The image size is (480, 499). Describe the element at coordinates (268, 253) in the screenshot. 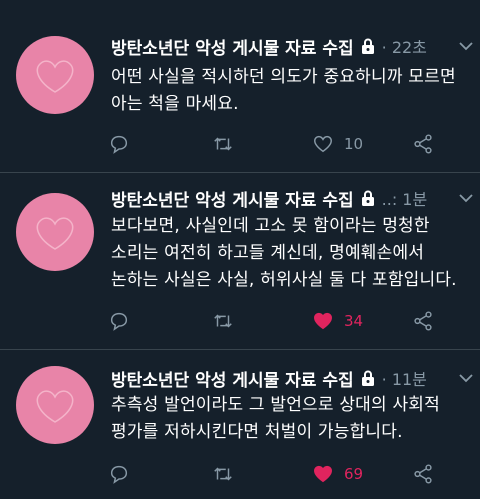

I see `text-line: 소리는 여전히 하고들 계신데, 명예훼손에서` at that location.